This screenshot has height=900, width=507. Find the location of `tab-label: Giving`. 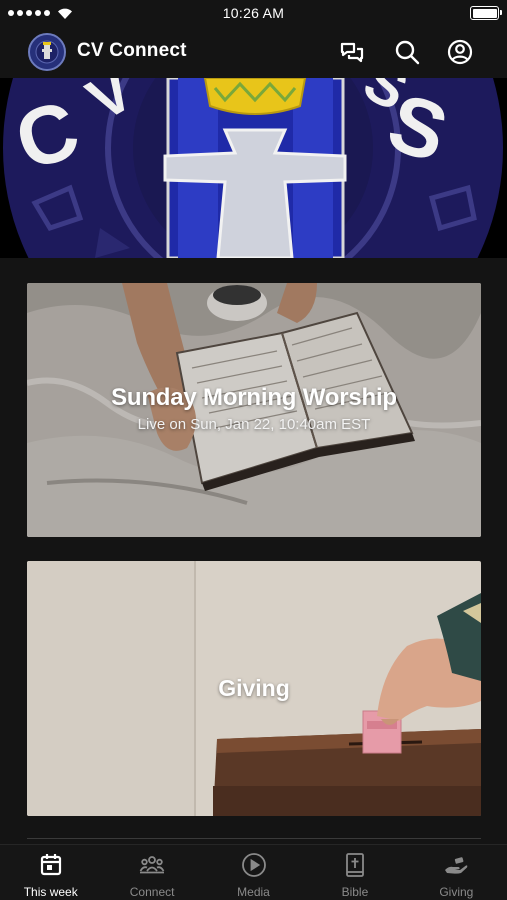

tab-label: Giving is located at coordinates (456, 892).